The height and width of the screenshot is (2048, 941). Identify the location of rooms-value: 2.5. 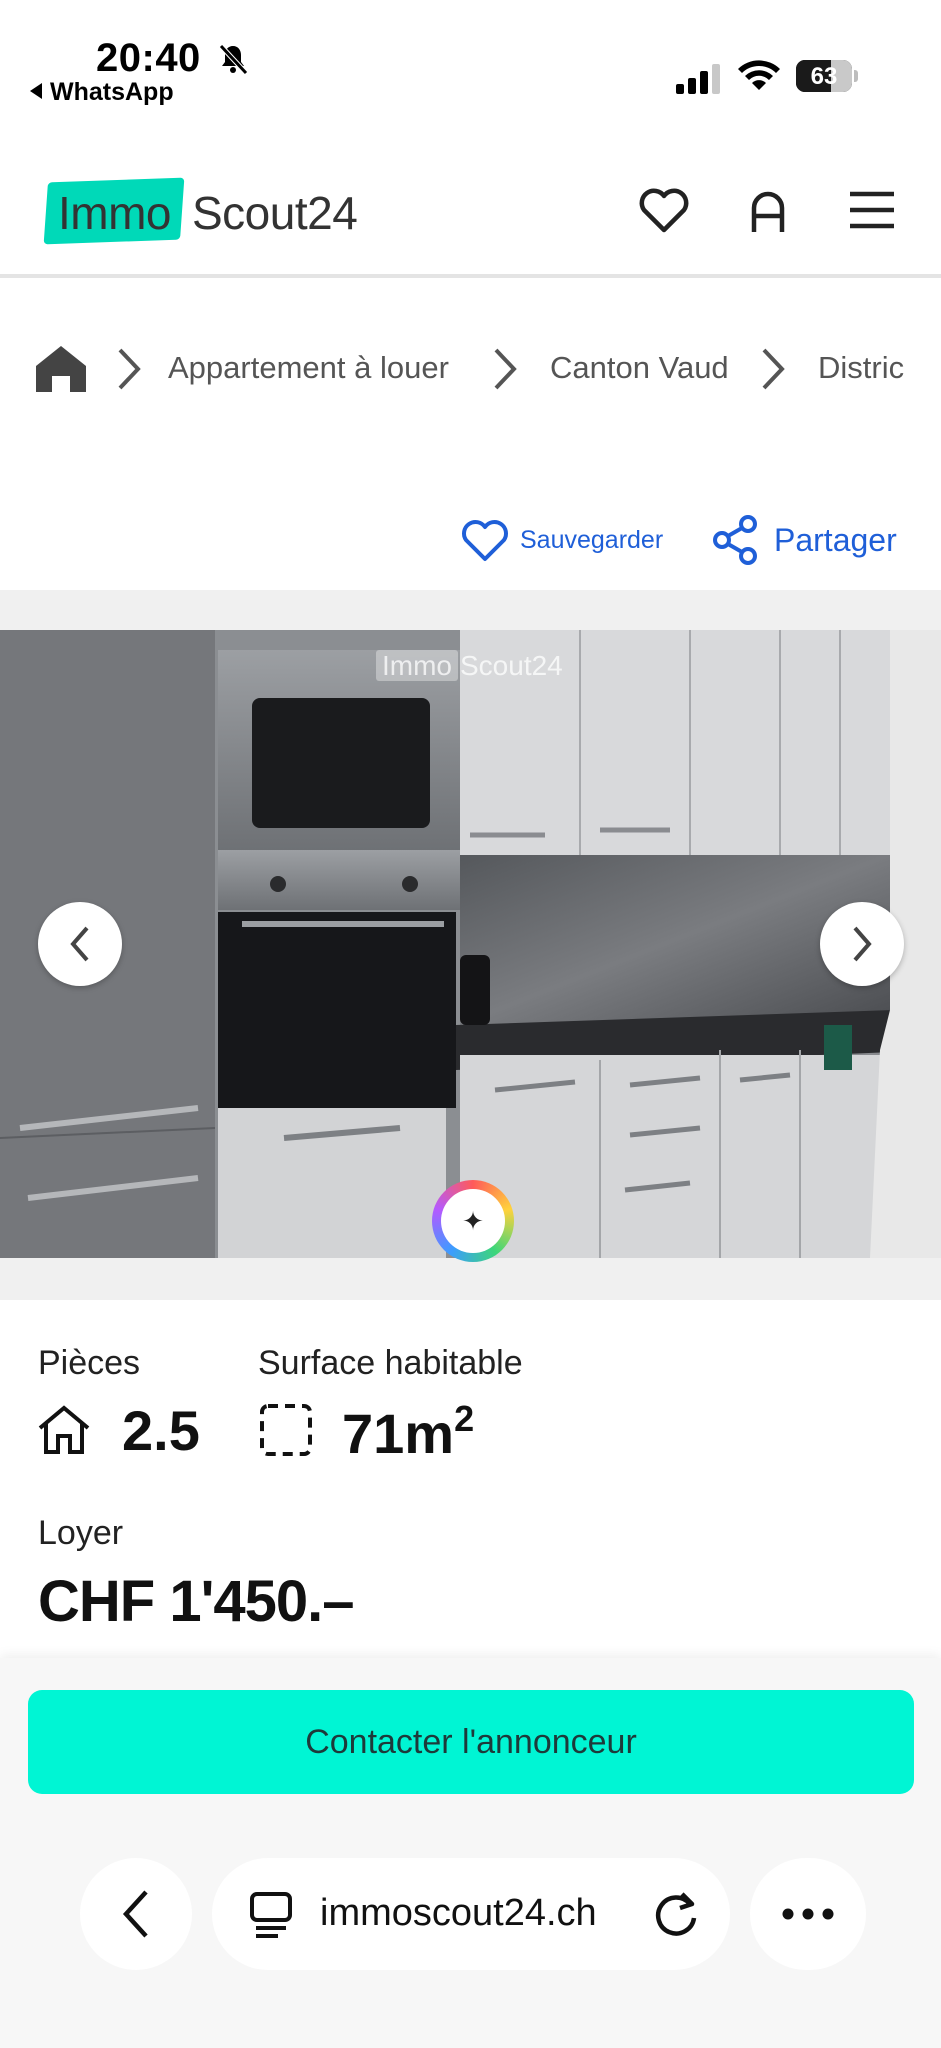
(161, 1430).